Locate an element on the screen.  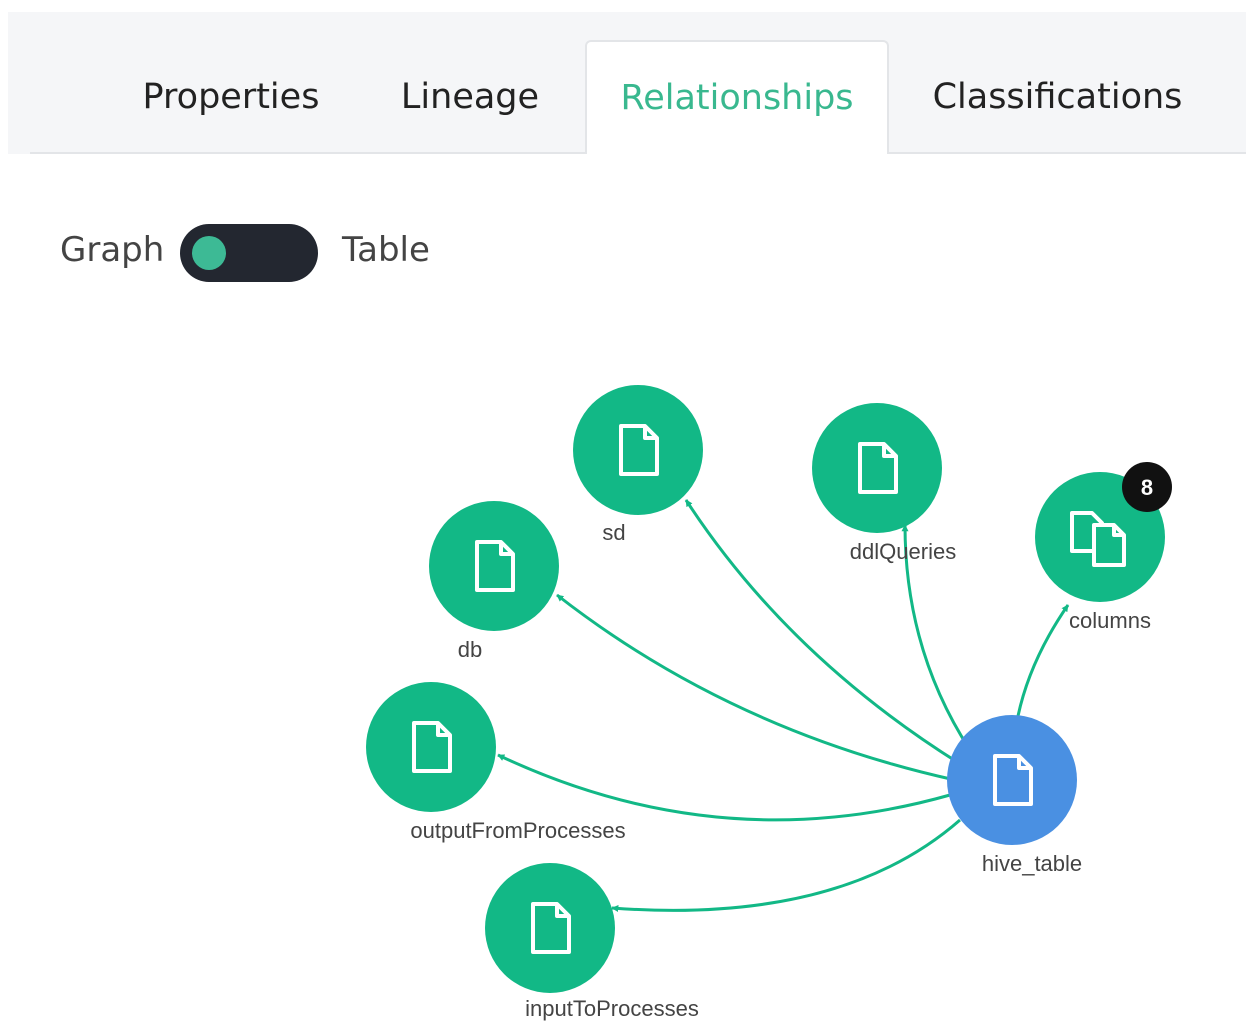
node-label-ddlqueries: ddlQueries is located at coordinates (903, 551).